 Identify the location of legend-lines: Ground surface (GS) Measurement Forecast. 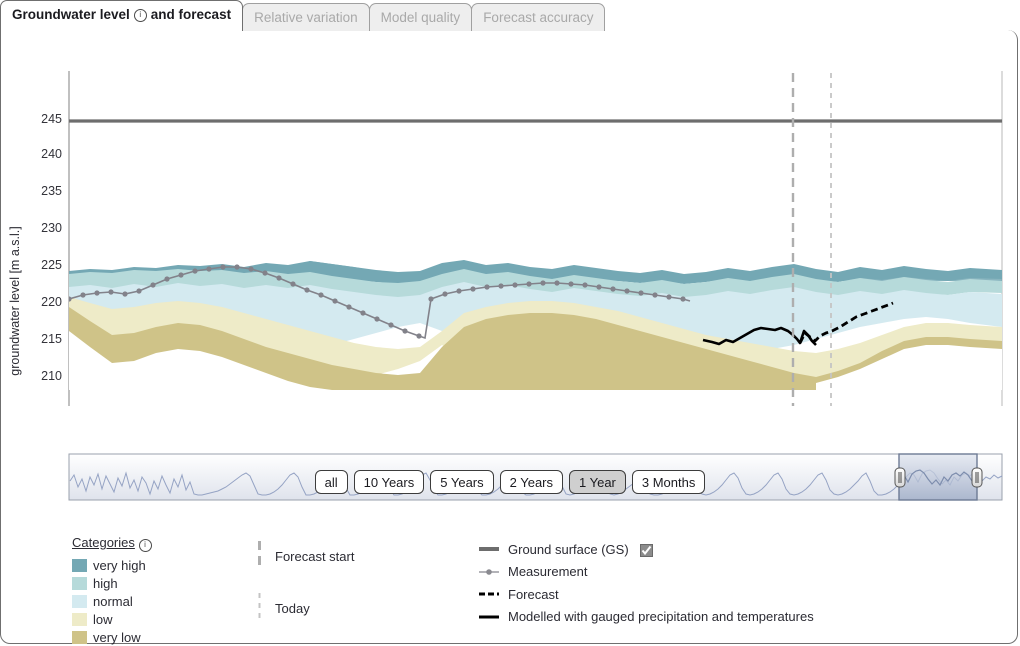
(646, 583).